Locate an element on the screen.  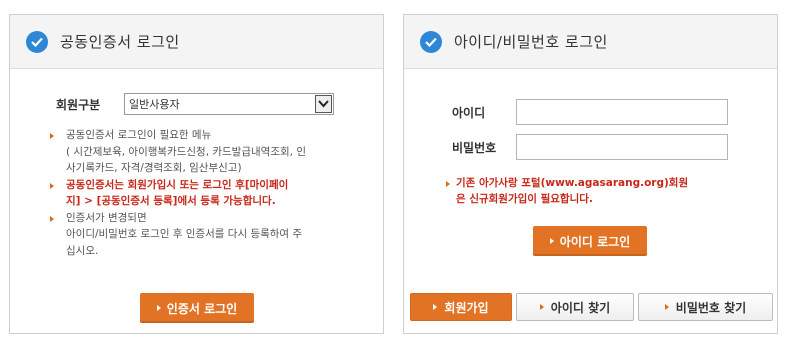
chevron-down-icon is located at coordinates (323, 104).